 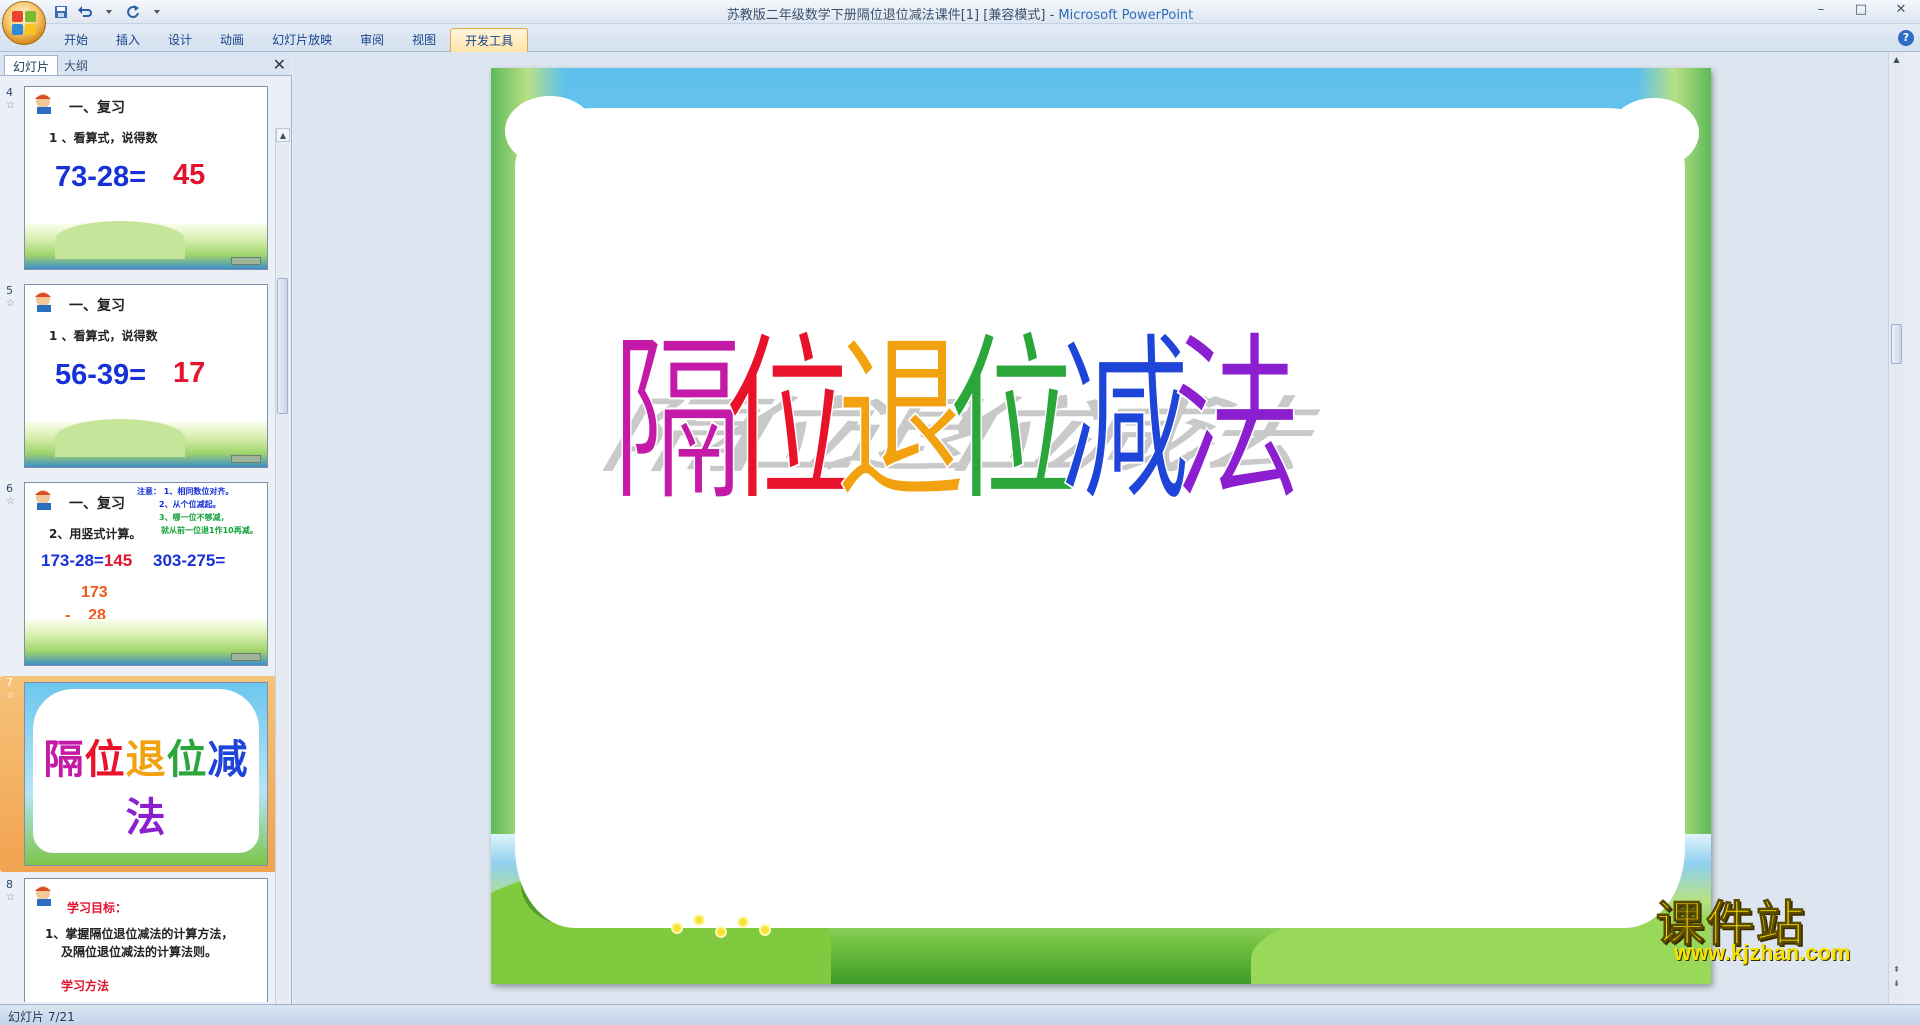 I want to click on close-pane-icon: ✕, so click(x=279, y=64).